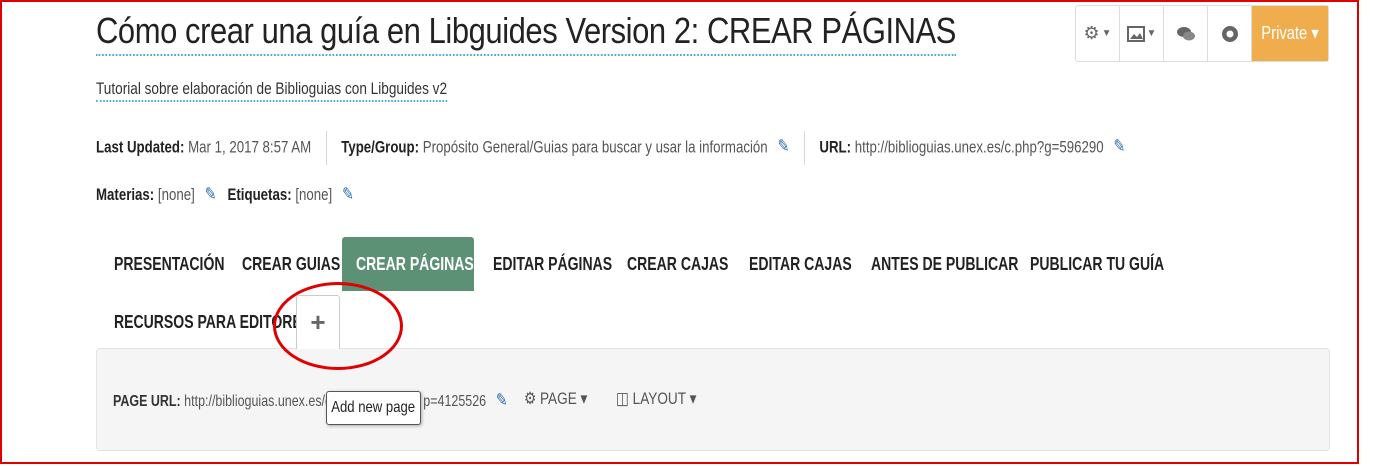  What do you see at coordinates (656, 399) in the screenshot?
I see `layout-menu: ◫ LAYOUT ▾` at bounding box center [656, 399].